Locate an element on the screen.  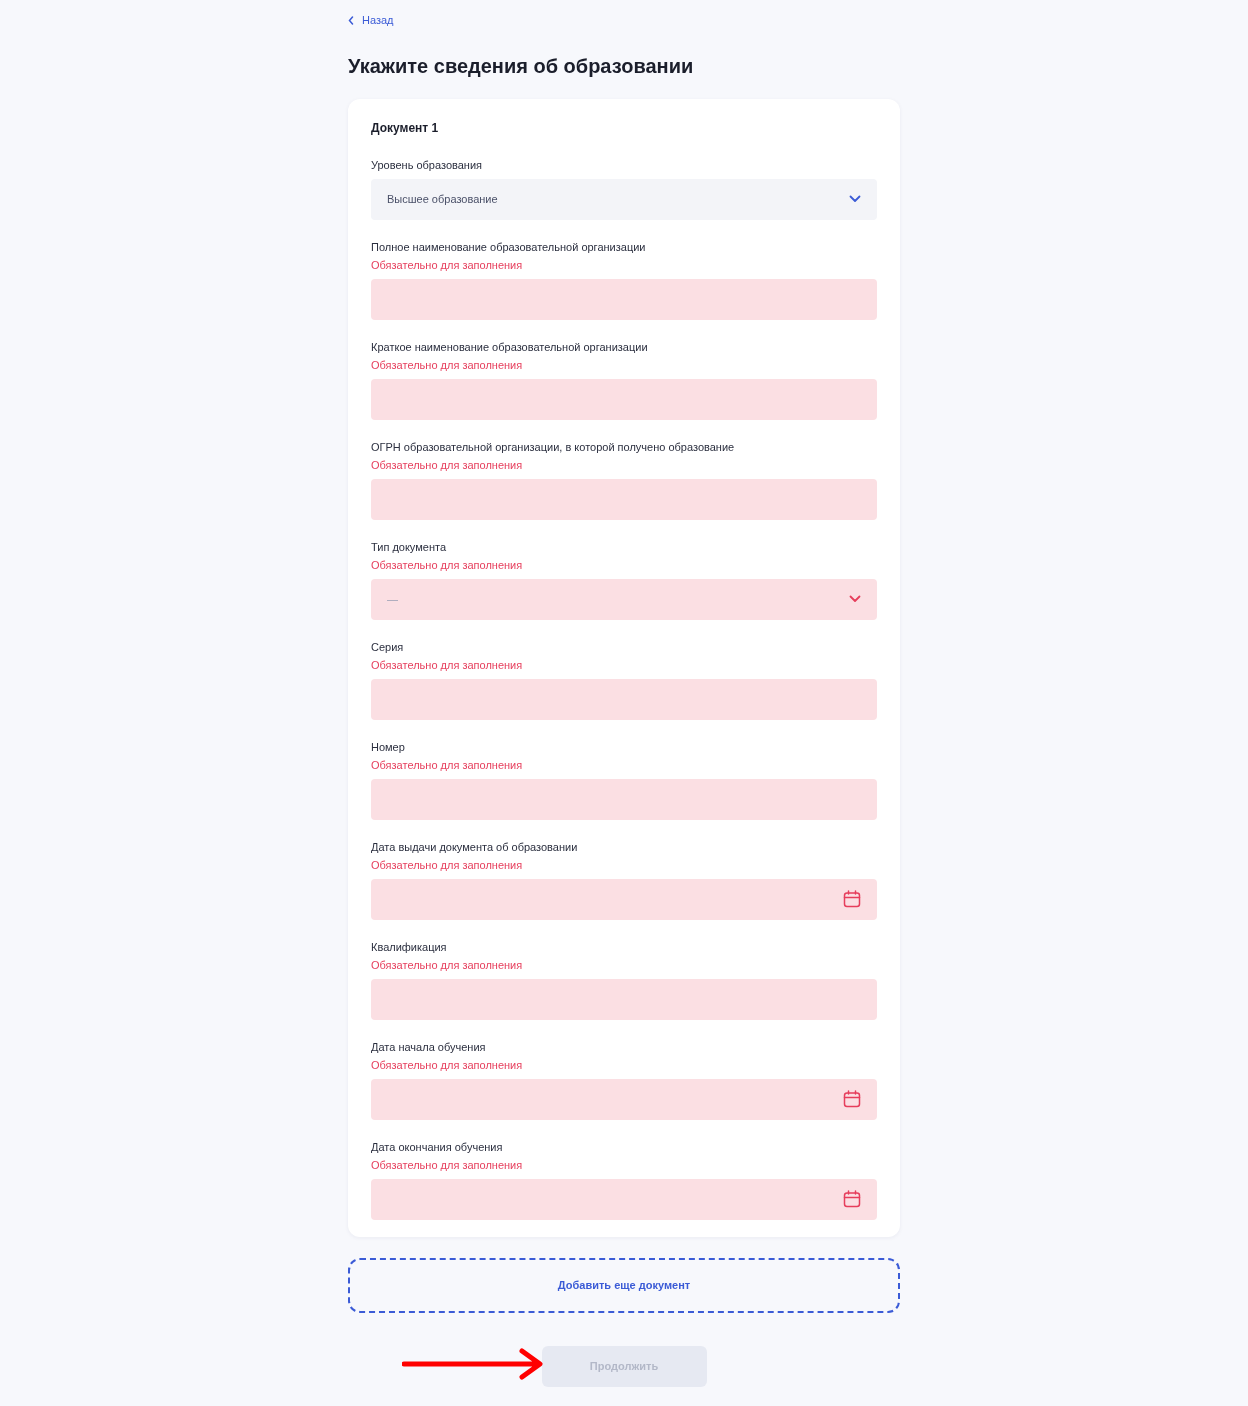
select-field: Высшее образование is located at coordinates (624, 199).